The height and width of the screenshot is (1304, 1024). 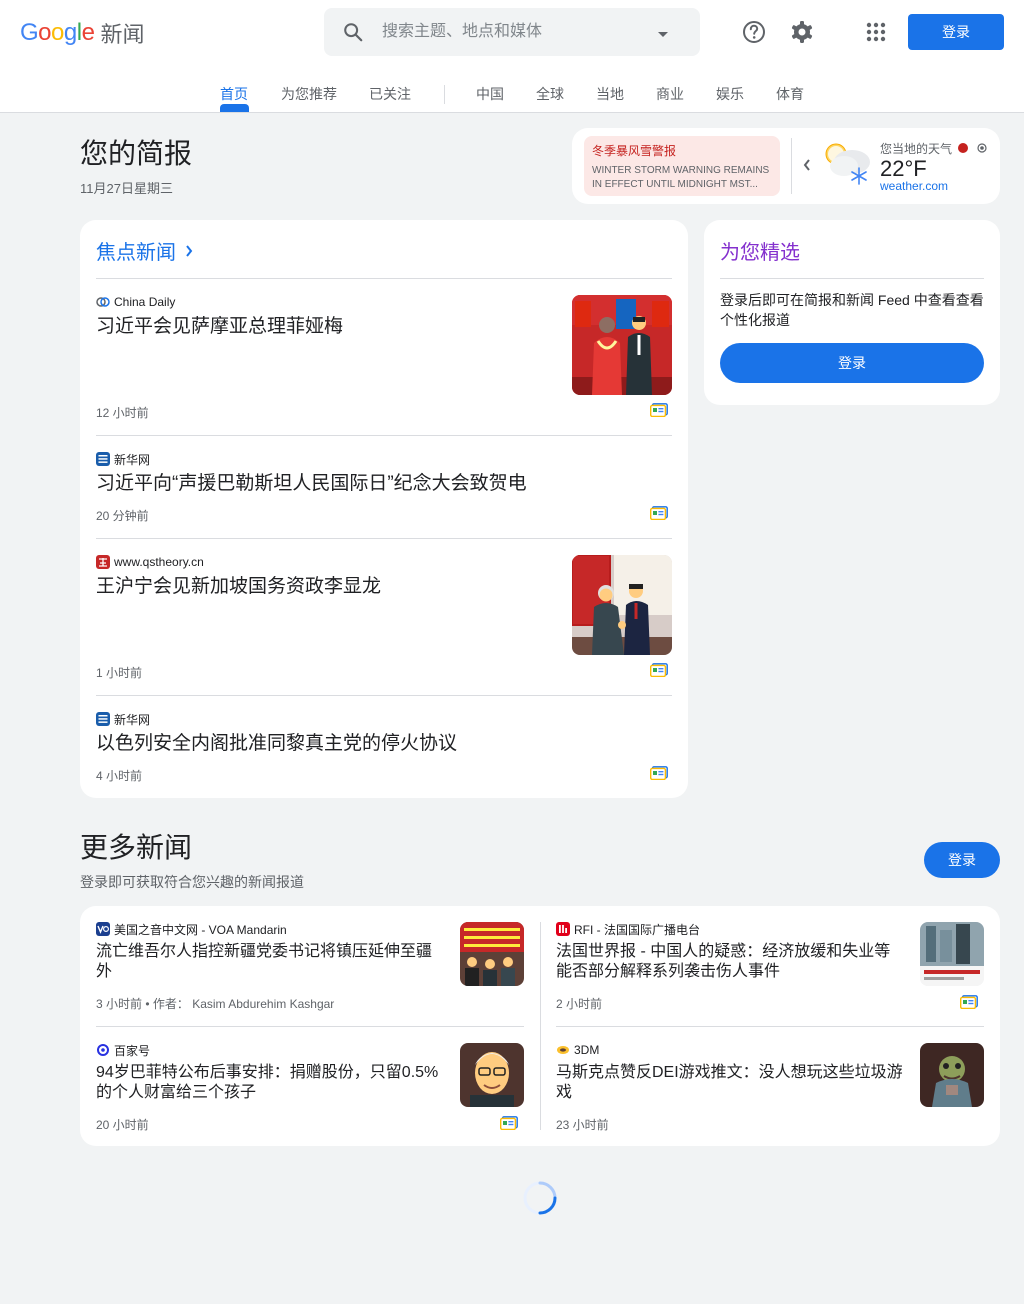 I want to click on search-input, so click(x=512, y=32).